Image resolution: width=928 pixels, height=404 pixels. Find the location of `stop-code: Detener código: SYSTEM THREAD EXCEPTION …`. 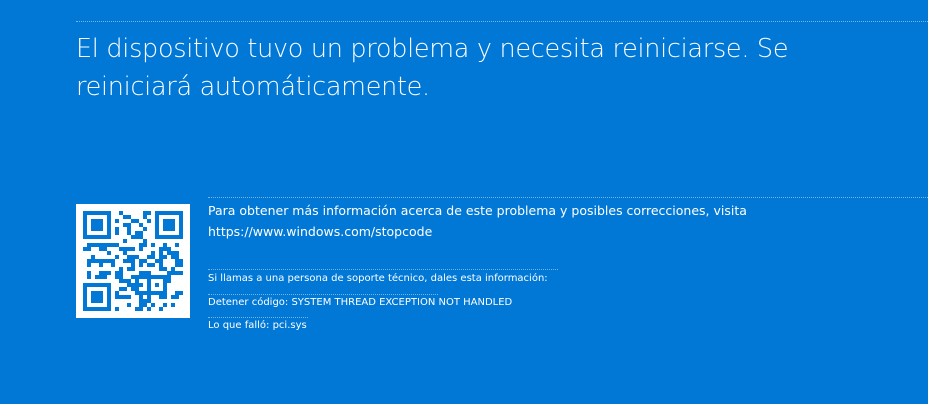

stop-code: Detener código: SYSTEM THREAD EXCEPTION … is located at coordinates (360, 302).